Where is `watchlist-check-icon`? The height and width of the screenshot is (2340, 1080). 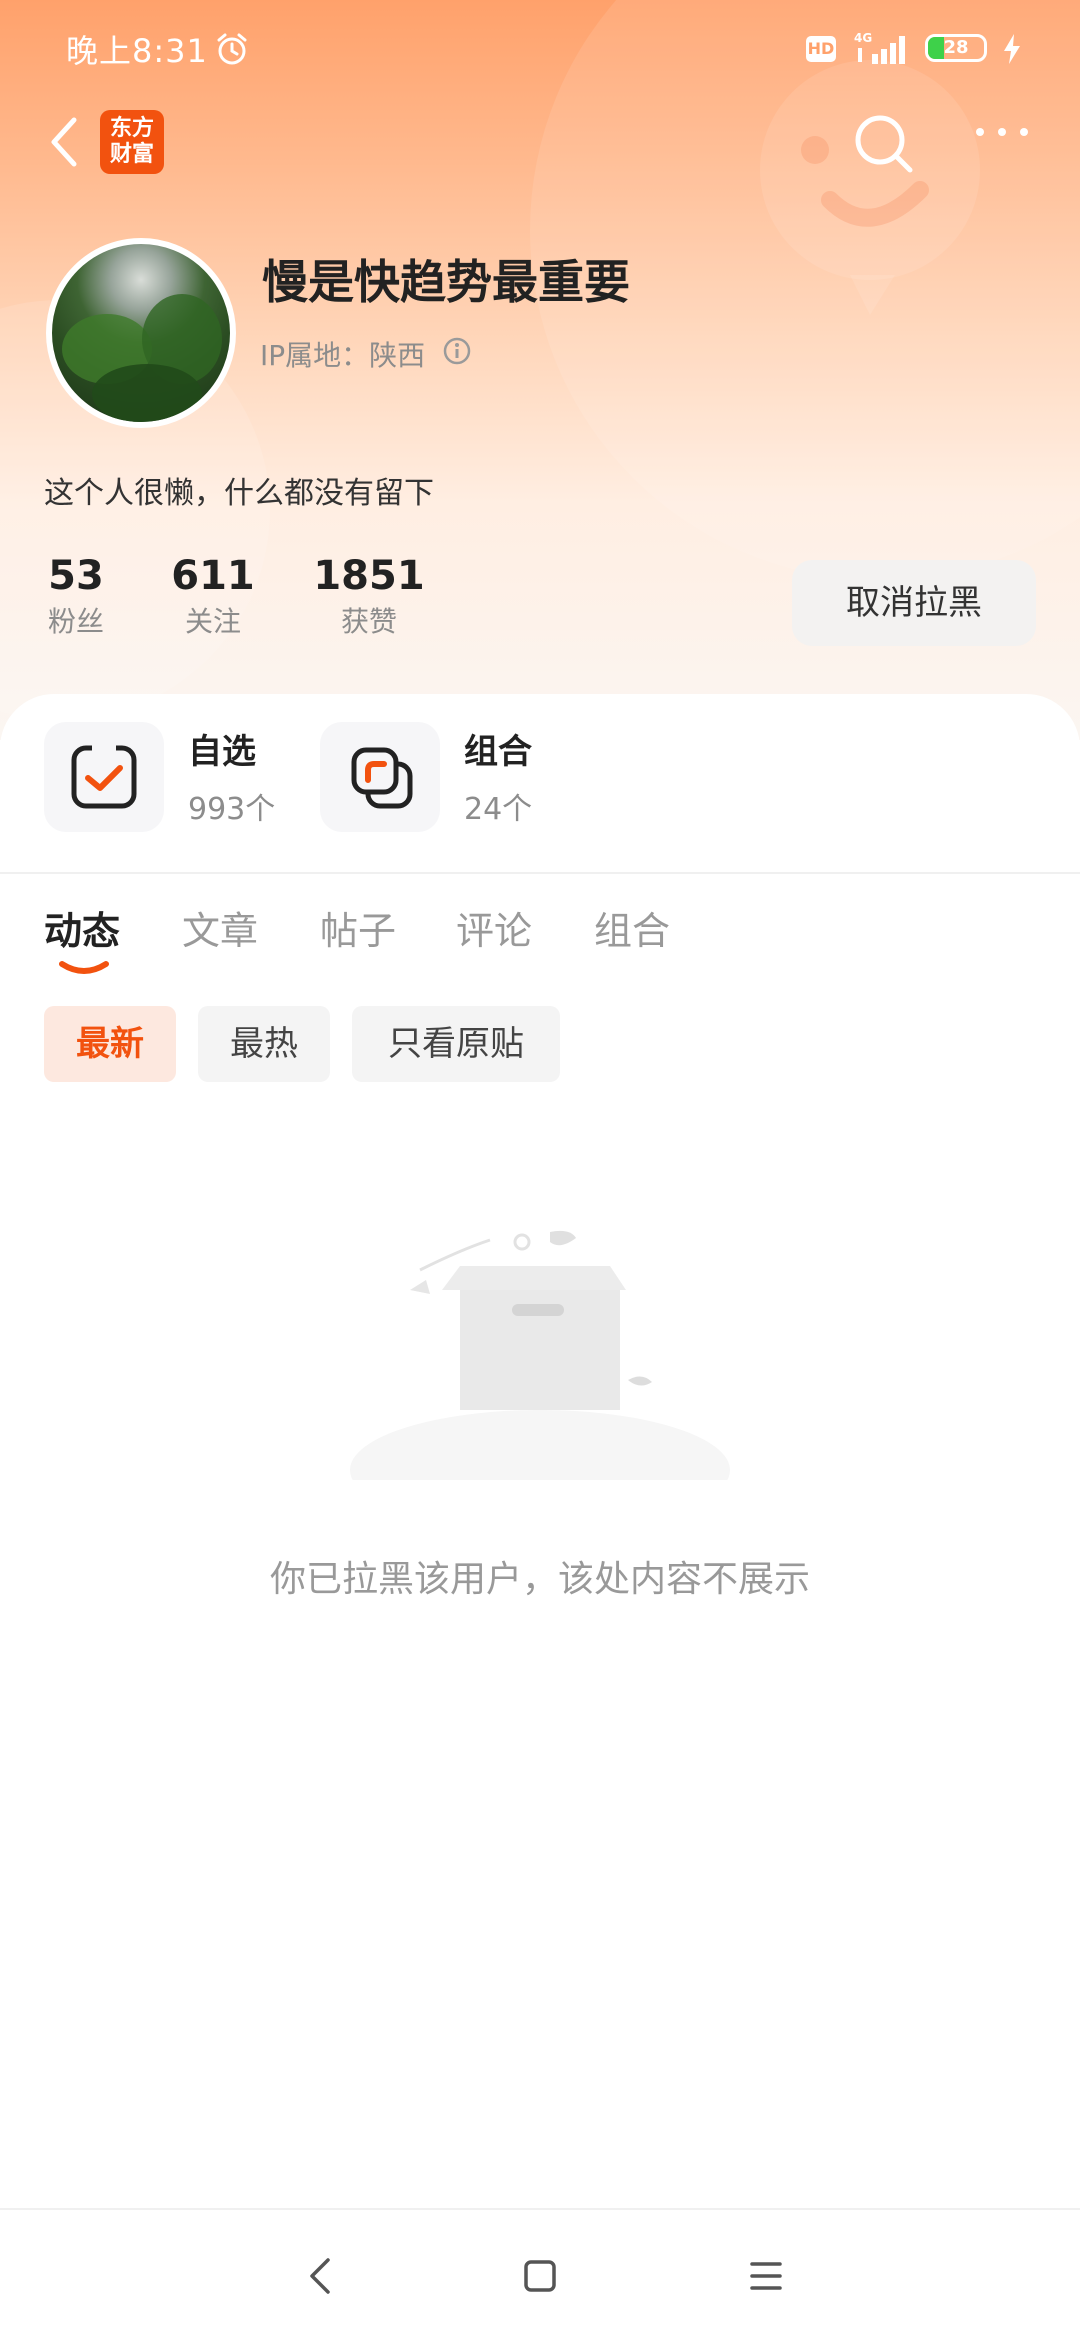 watchlist-check-icon is located at coordinates (104, 776).